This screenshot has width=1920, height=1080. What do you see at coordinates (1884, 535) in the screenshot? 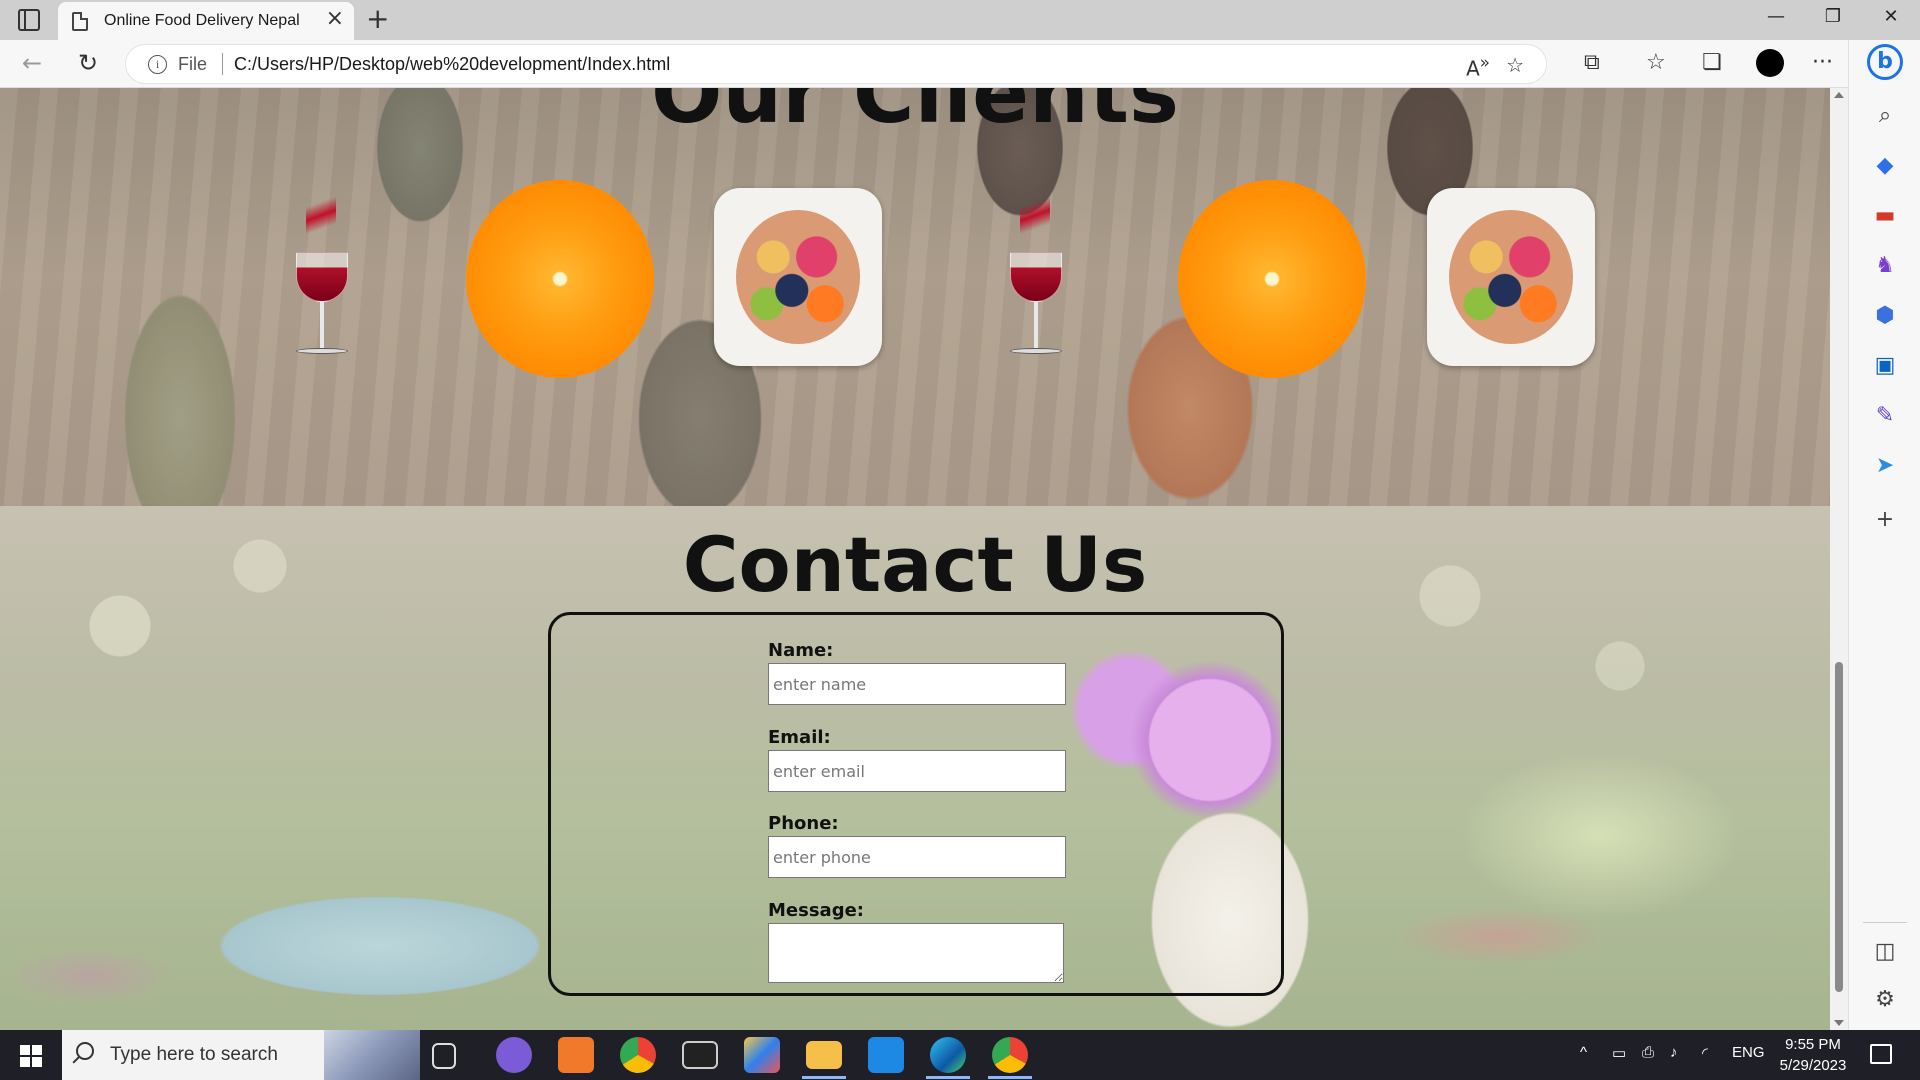
I see `edge-sidebar: b ⌕ ◆ ▬ ♞ ⬢ ▣ ✎ ➤ + ◫ ⚙` at bounding box center [1884, 535].